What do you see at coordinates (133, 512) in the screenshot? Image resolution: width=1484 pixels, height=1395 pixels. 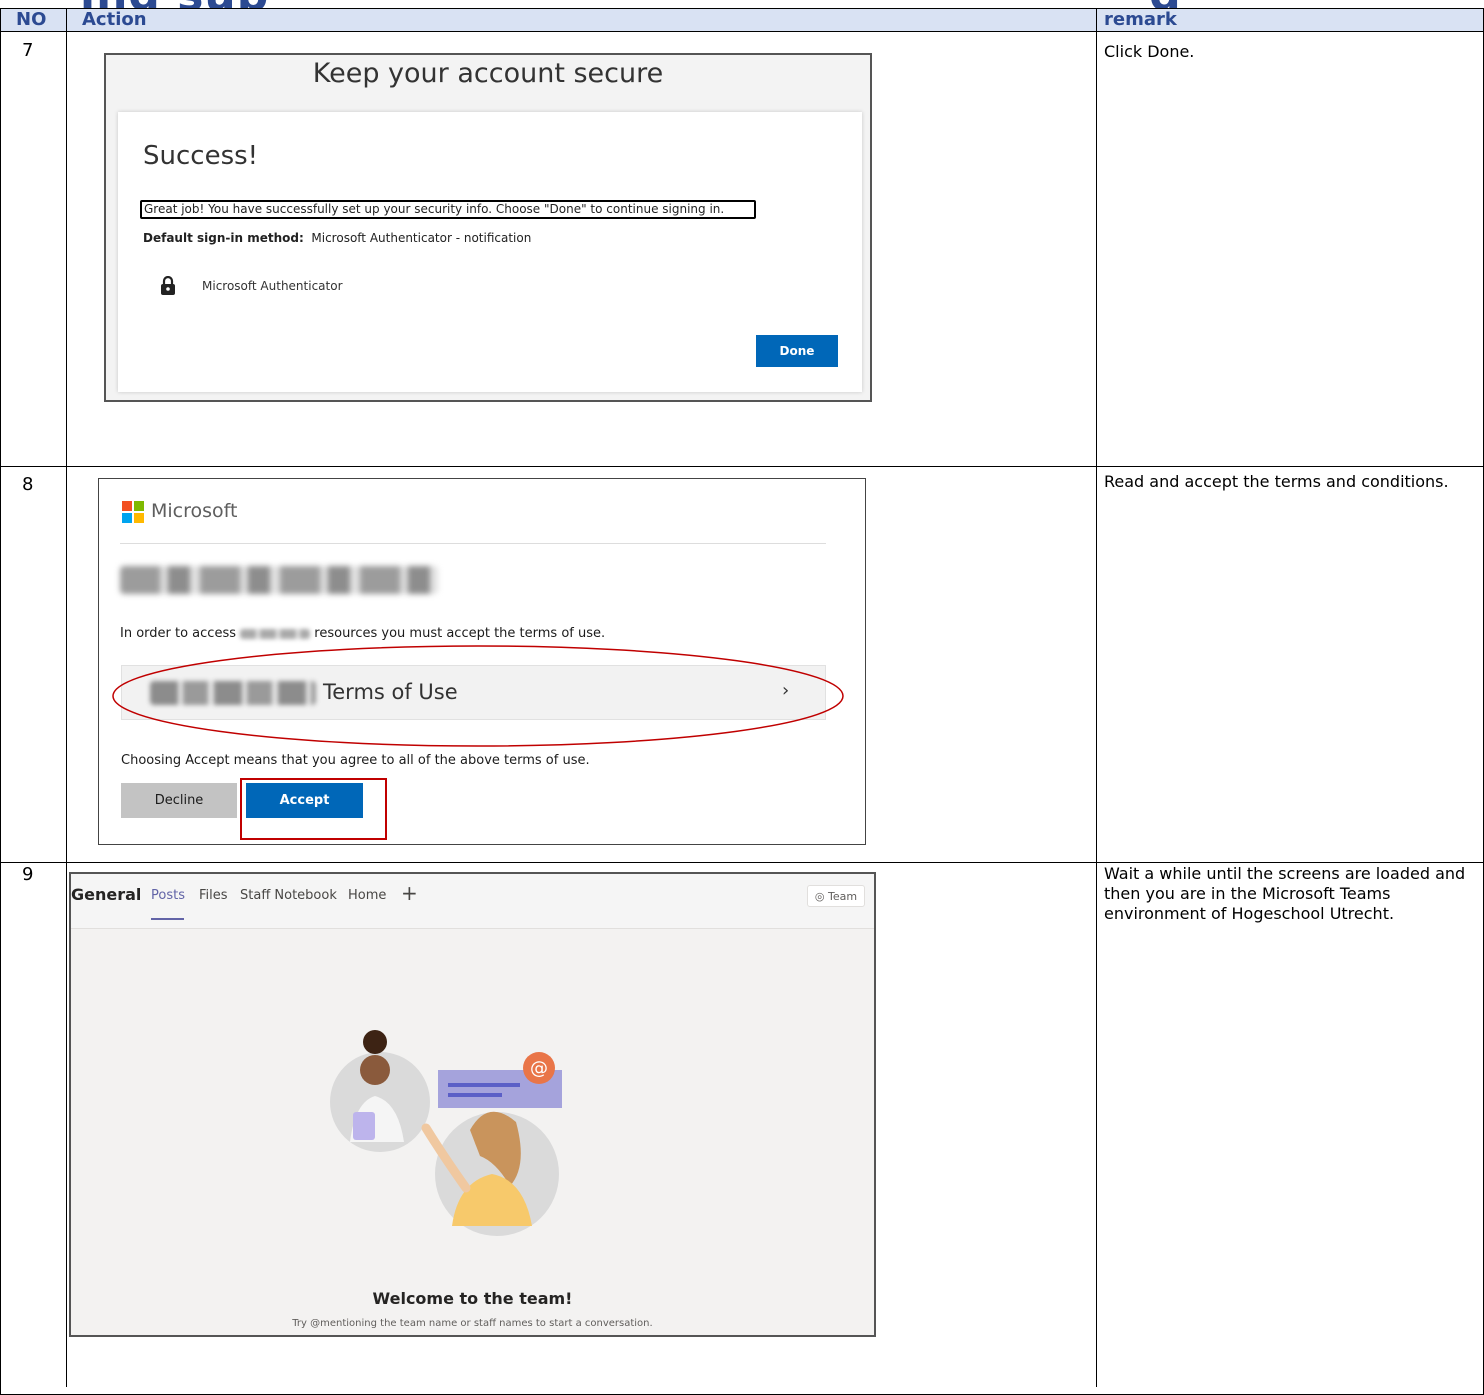 I see `microsoft-logo-icon` at bounding box center [133, 512].